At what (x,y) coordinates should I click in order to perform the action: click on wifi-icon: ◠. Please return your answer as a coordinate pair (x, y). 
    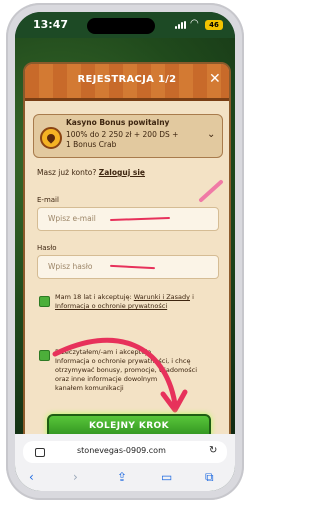
    Looking at the image, I should click on (194, 23).